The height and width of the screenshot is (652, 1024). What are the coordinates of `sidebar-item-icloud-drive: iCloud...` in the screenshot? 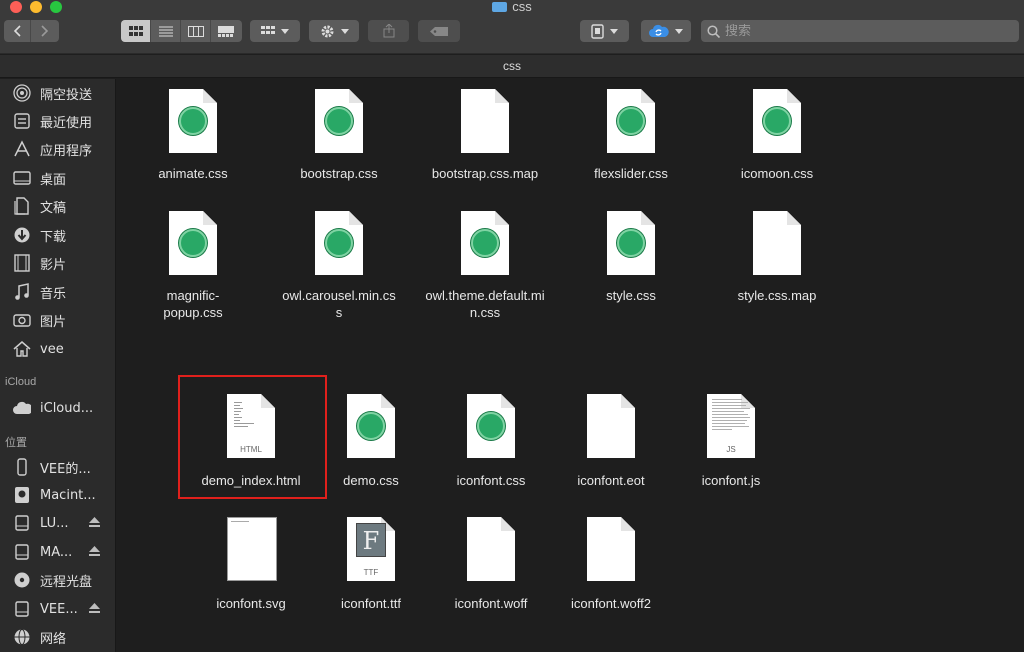 It's located at (58, 408).